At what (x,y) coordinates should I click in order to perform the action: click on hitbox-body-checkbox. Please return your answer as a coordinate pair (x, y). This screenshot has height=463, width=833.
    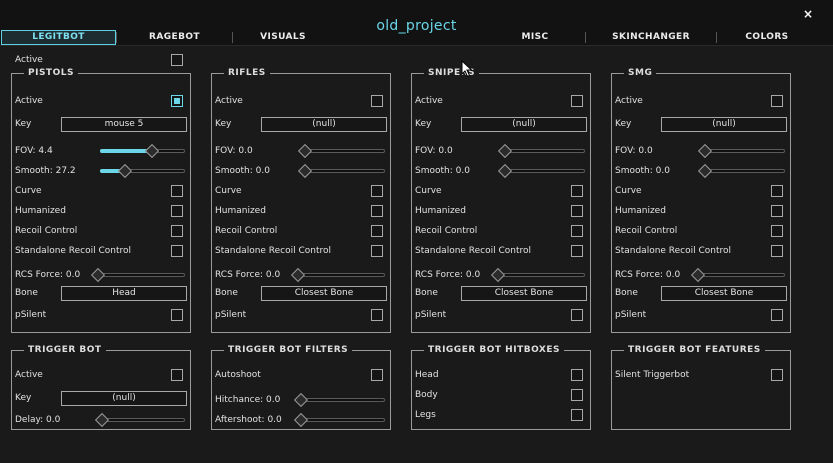
    Looking at the image, I should click on (577, 395).